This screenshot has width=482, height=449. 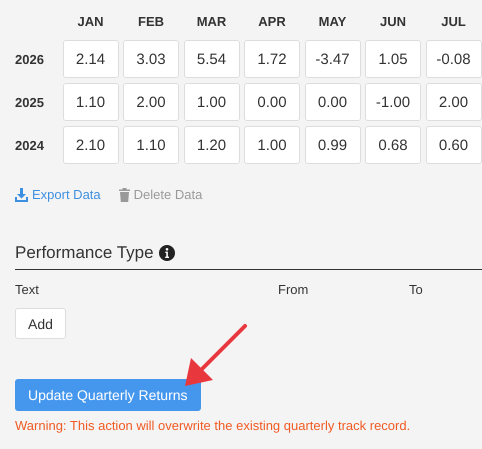 I want to click on column-header: MAR, so click(x=212, y=22).